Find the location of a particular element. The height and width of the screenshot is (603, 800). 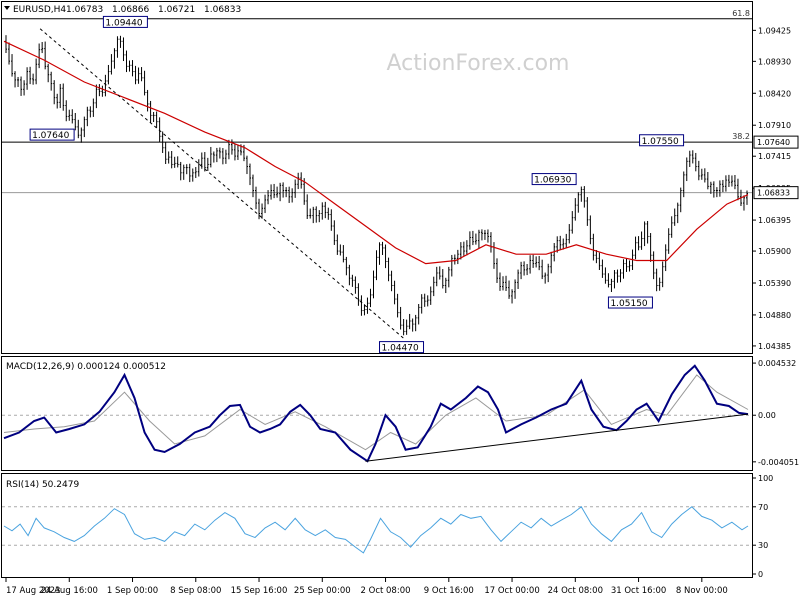

price-axis-label: 1.04385 is located at coordinates (774, 346).